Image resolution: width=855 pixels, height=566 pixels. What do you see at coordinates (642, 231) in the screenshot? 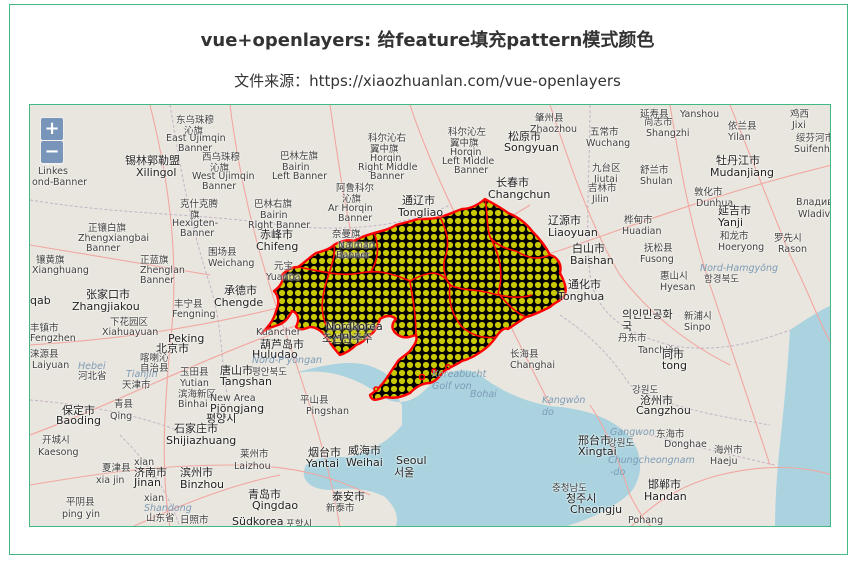
I see `map-place-label: Huadian` at bounding box center [642, 231].